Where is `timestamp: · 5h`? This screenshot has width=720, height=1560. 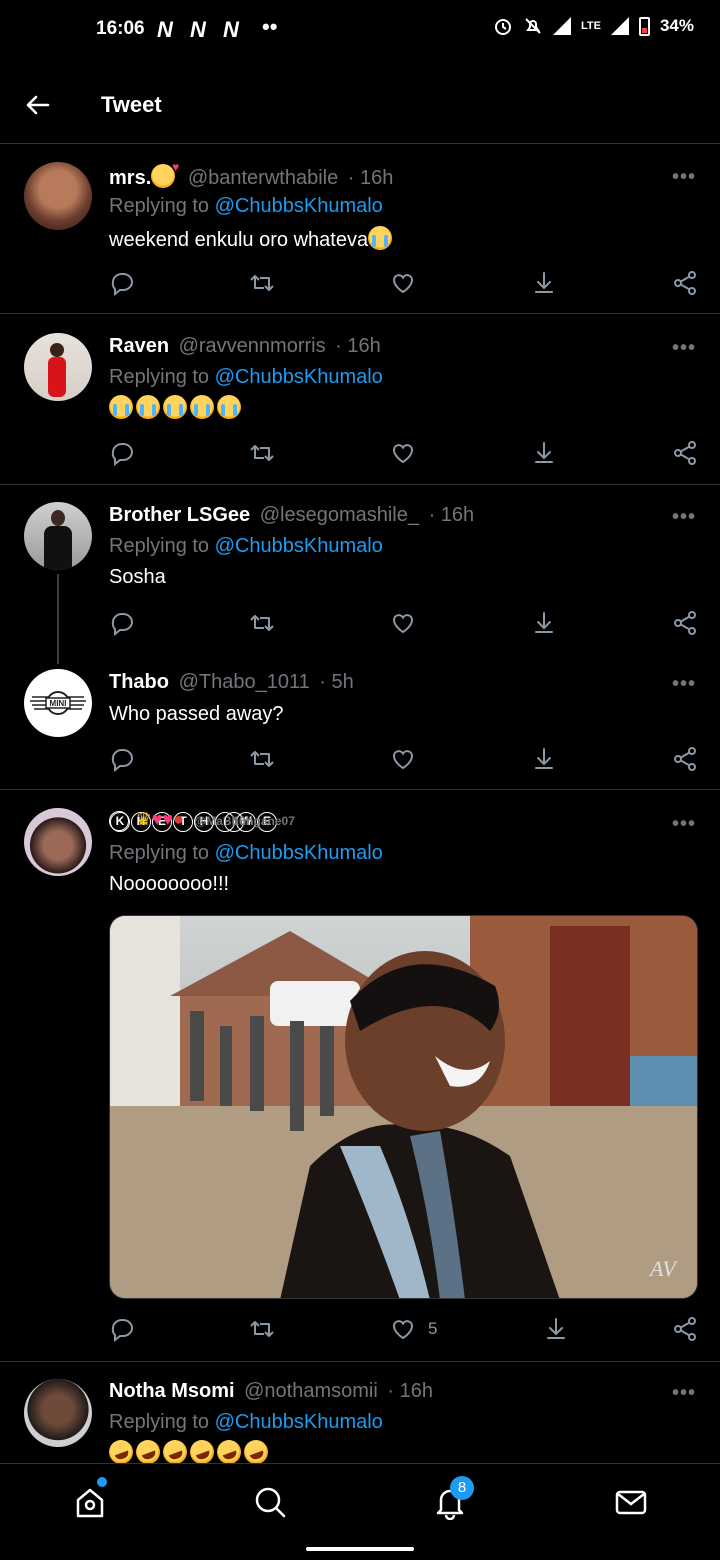
timestamp: · 5h is located at coordinates (336, 682).